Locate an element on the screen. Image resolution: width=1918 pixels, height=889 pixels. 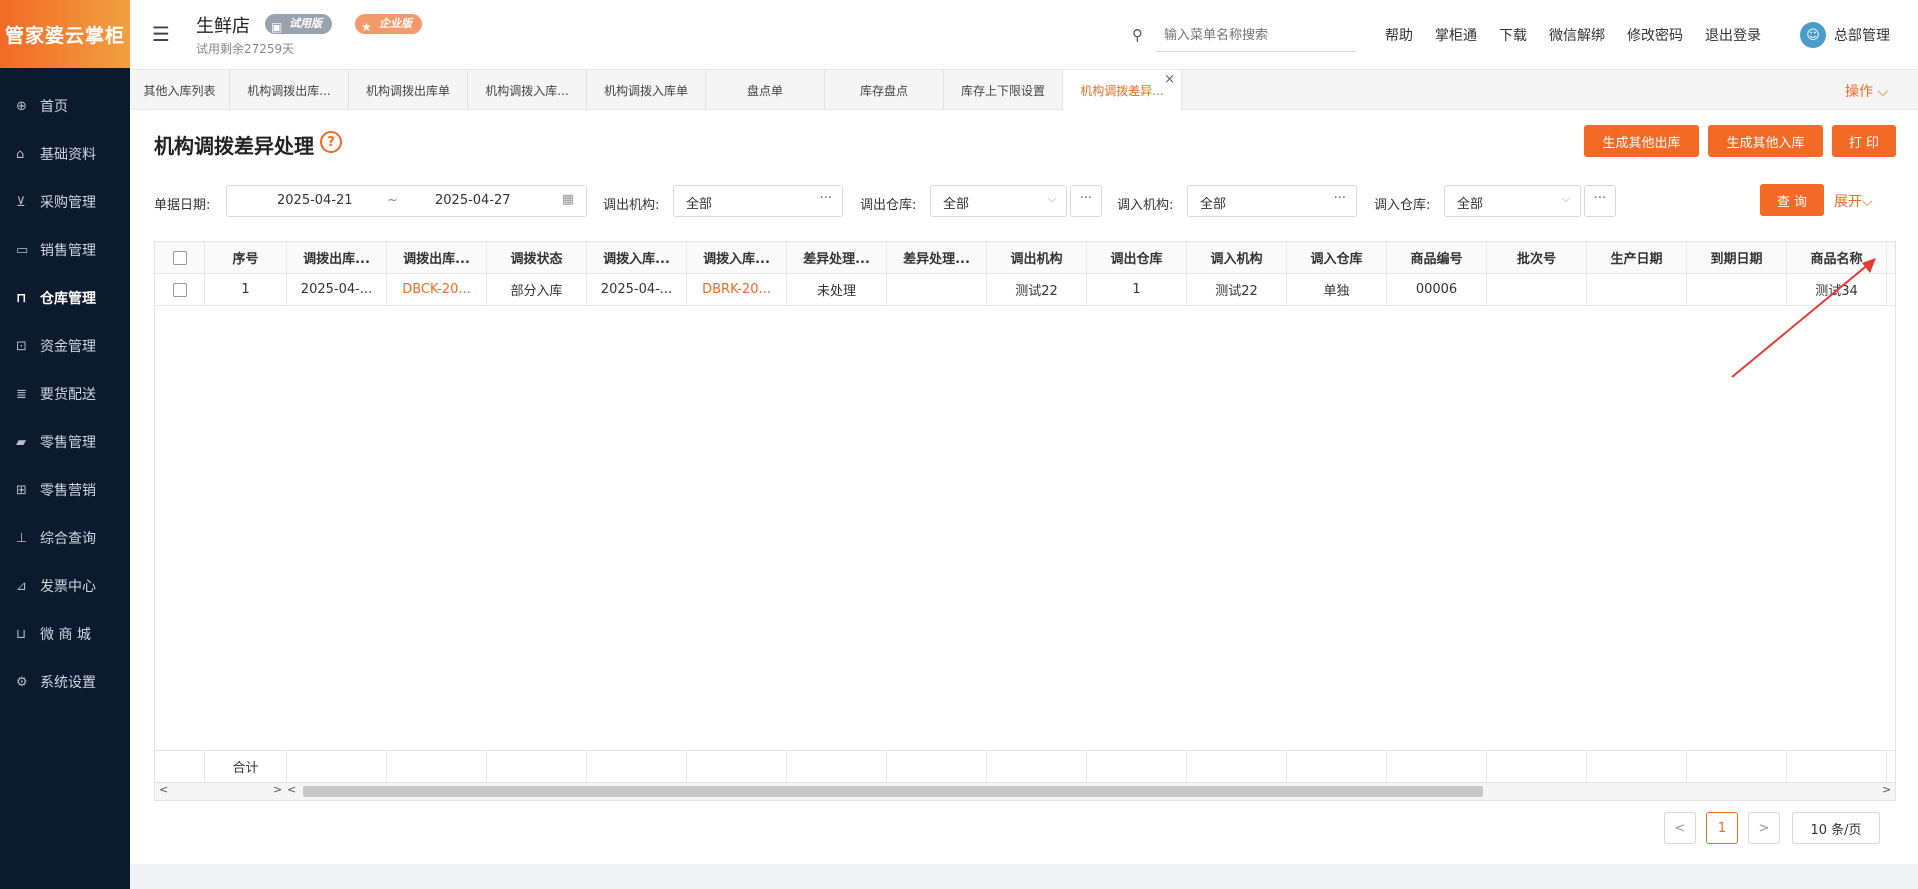
expand-filters-toggle: 展开⌵ is located at coordinates (1853, 201).